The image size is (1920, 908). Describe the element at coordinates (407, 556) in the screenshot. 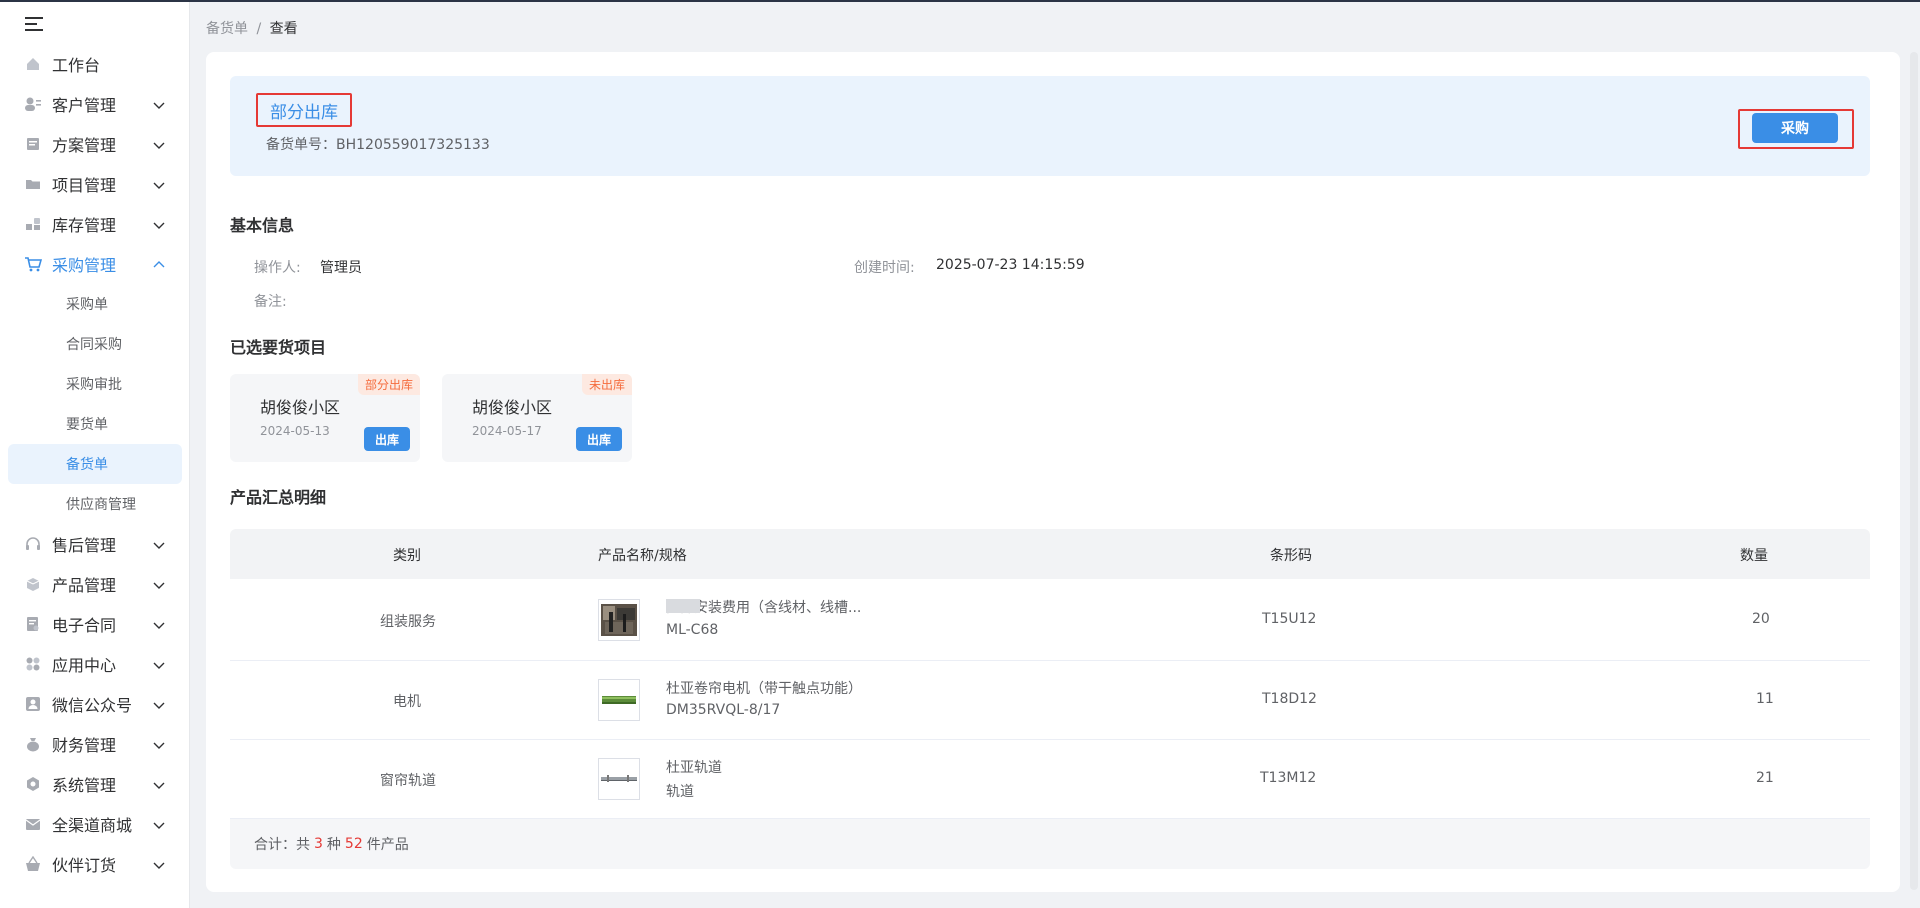

I see `column-header-category: 类别` at that location.